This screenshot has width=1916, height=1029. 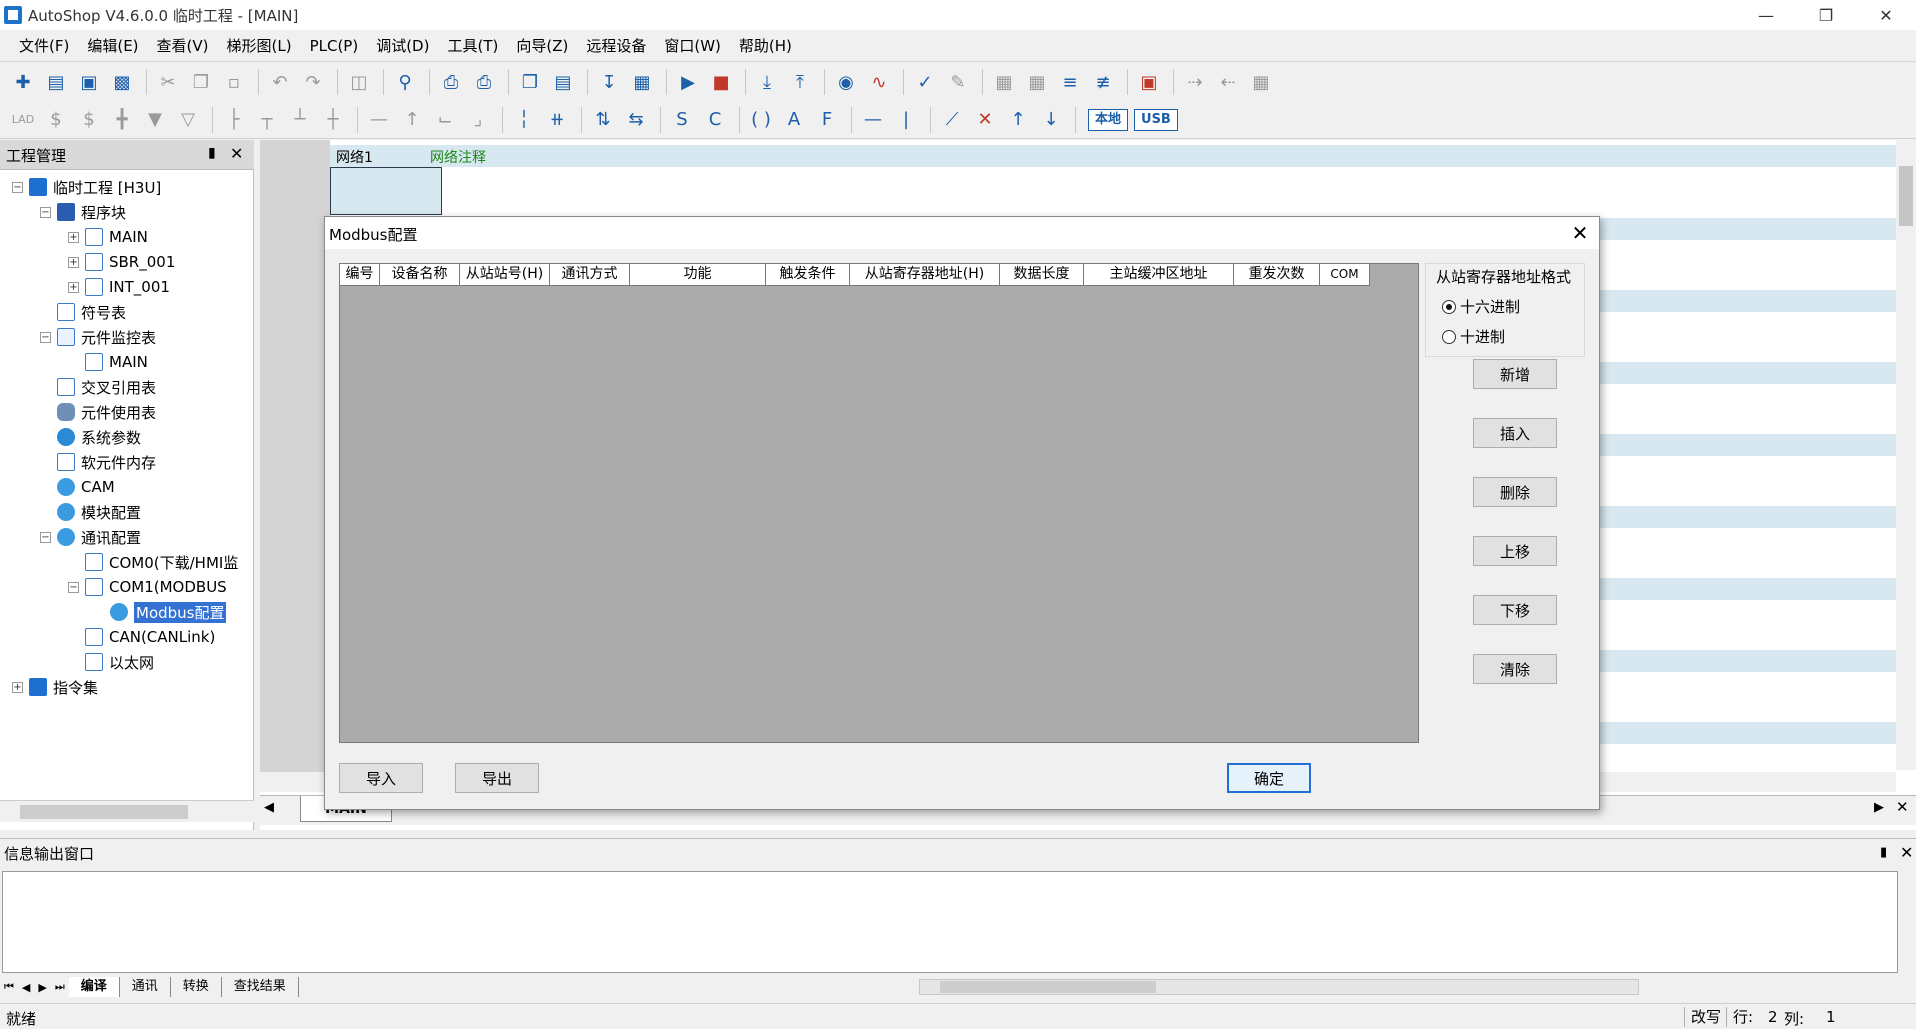 I want to click on tree-item-monitor-main: MAIN, so click(x=116, y=362).